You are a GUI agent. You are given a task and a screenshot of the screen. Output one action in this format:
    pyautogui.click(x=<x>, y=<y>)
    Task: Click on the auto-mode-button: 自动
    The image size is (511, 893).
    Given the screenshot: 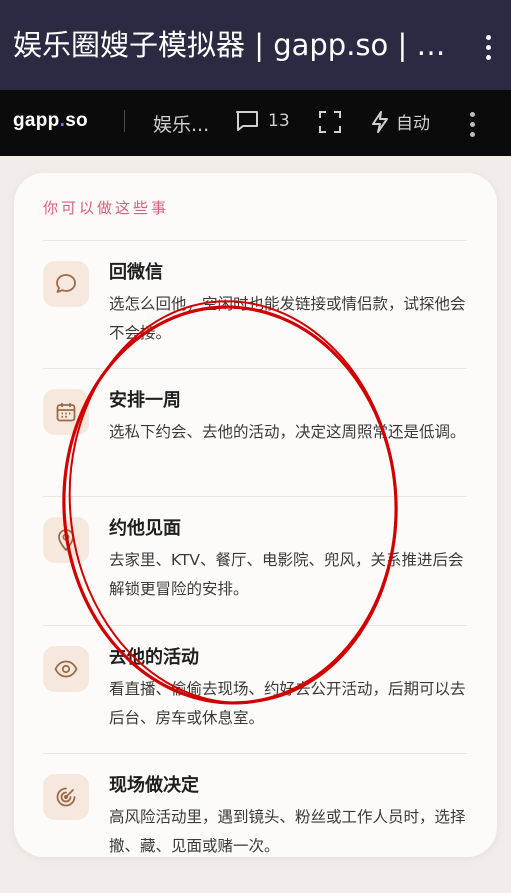 What is the action you would take?
    pyautogui.click(x=400, y=121)
    